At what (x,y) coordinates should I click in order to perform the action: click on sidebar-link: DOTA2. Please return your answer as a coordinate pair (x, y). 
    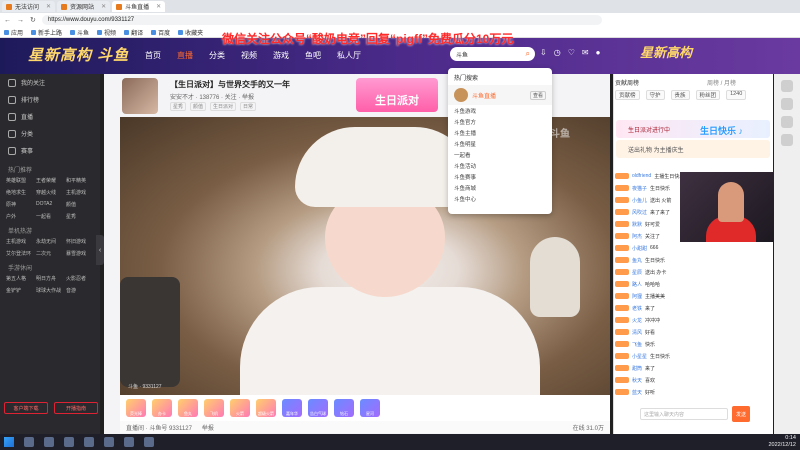
    Looking at the image, I should click on (50, 204).